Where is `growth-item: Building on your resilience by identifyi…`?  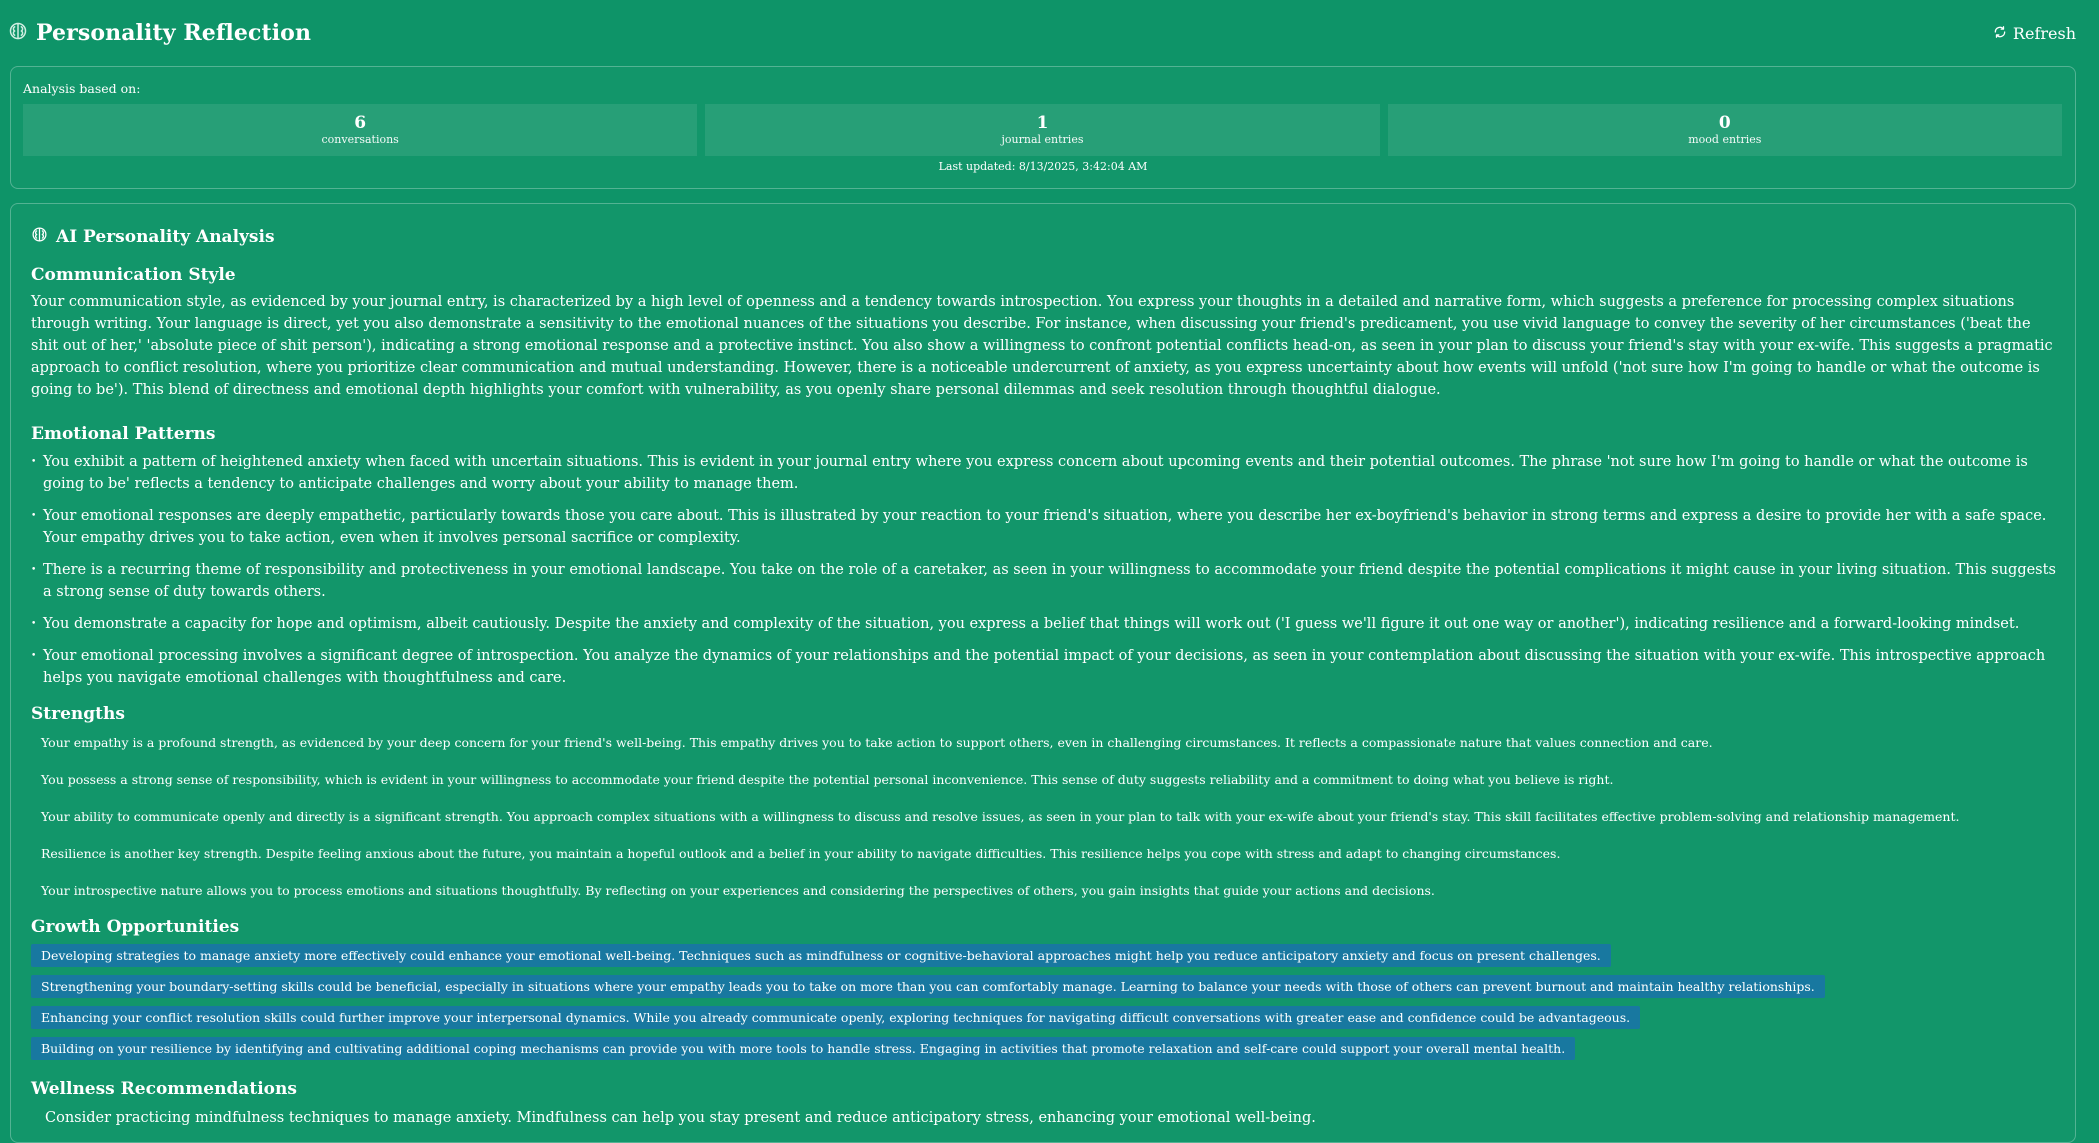
growth-item: Building on your resilience by identifyi… is located at coordinates (803, 1048).